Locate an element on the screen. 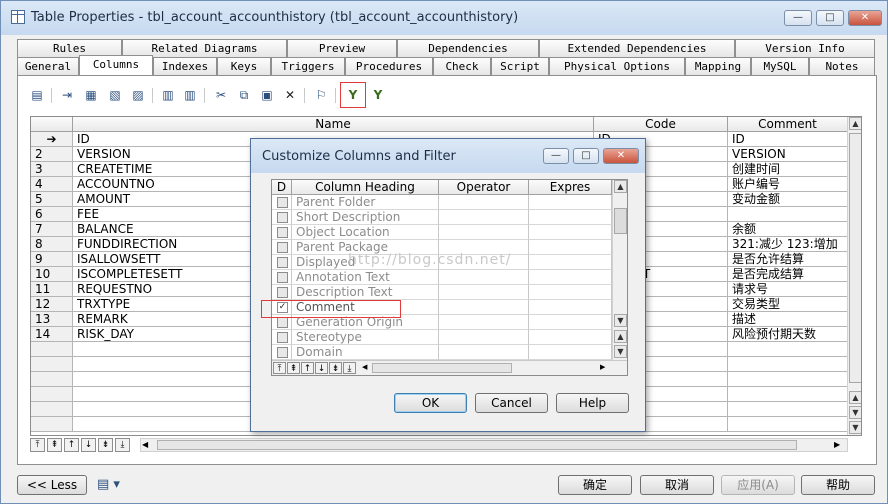 The height and width of the screenshot is (504, 888). cell-comment: ID is located at coordinates (788, 139).